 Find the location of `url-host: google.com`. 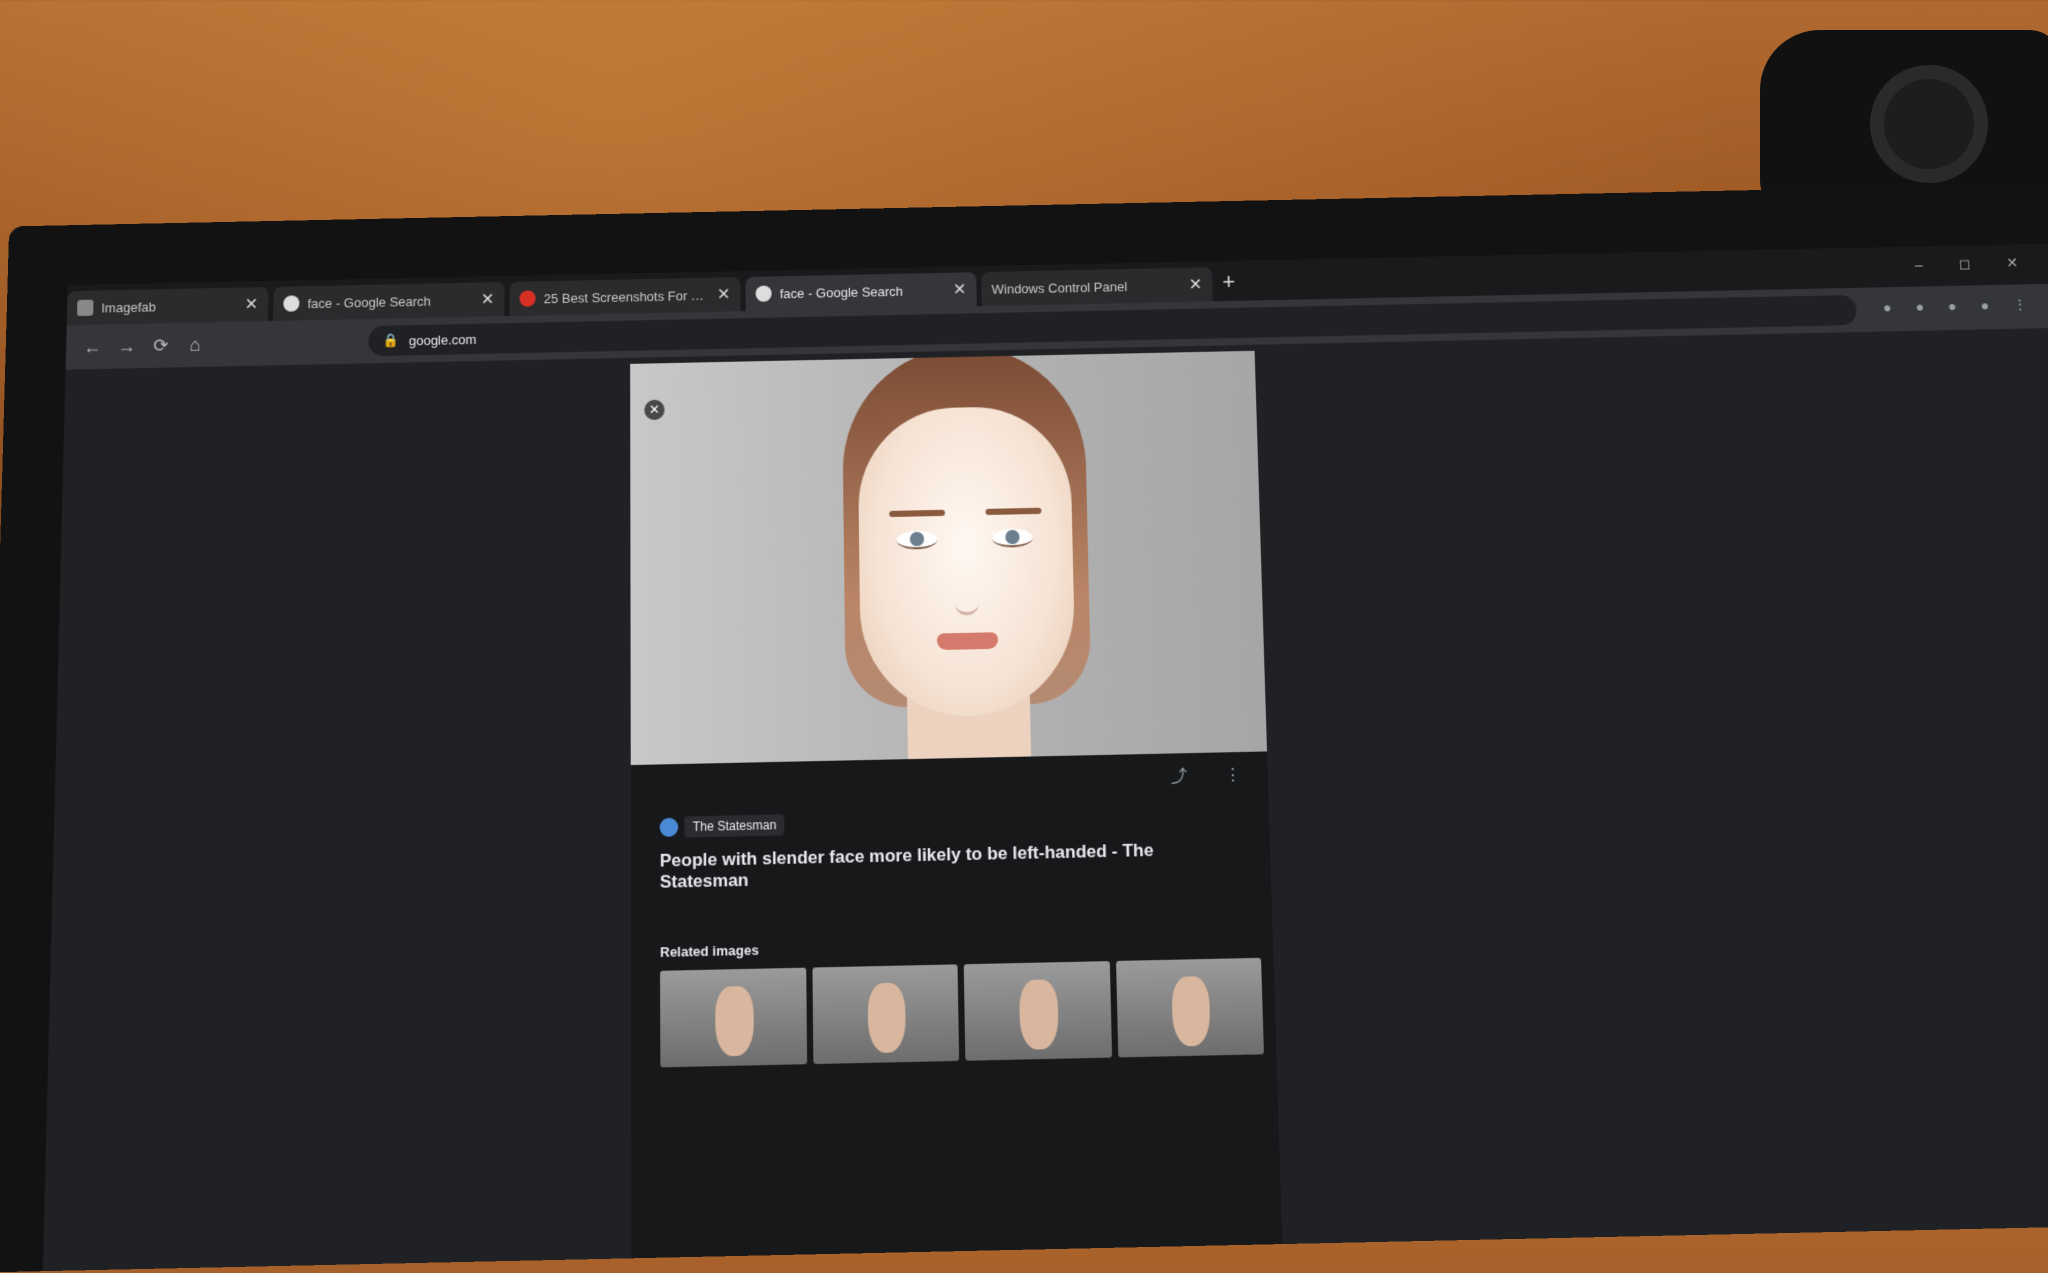

url-host: google.com is located at coordinates (442, 339).